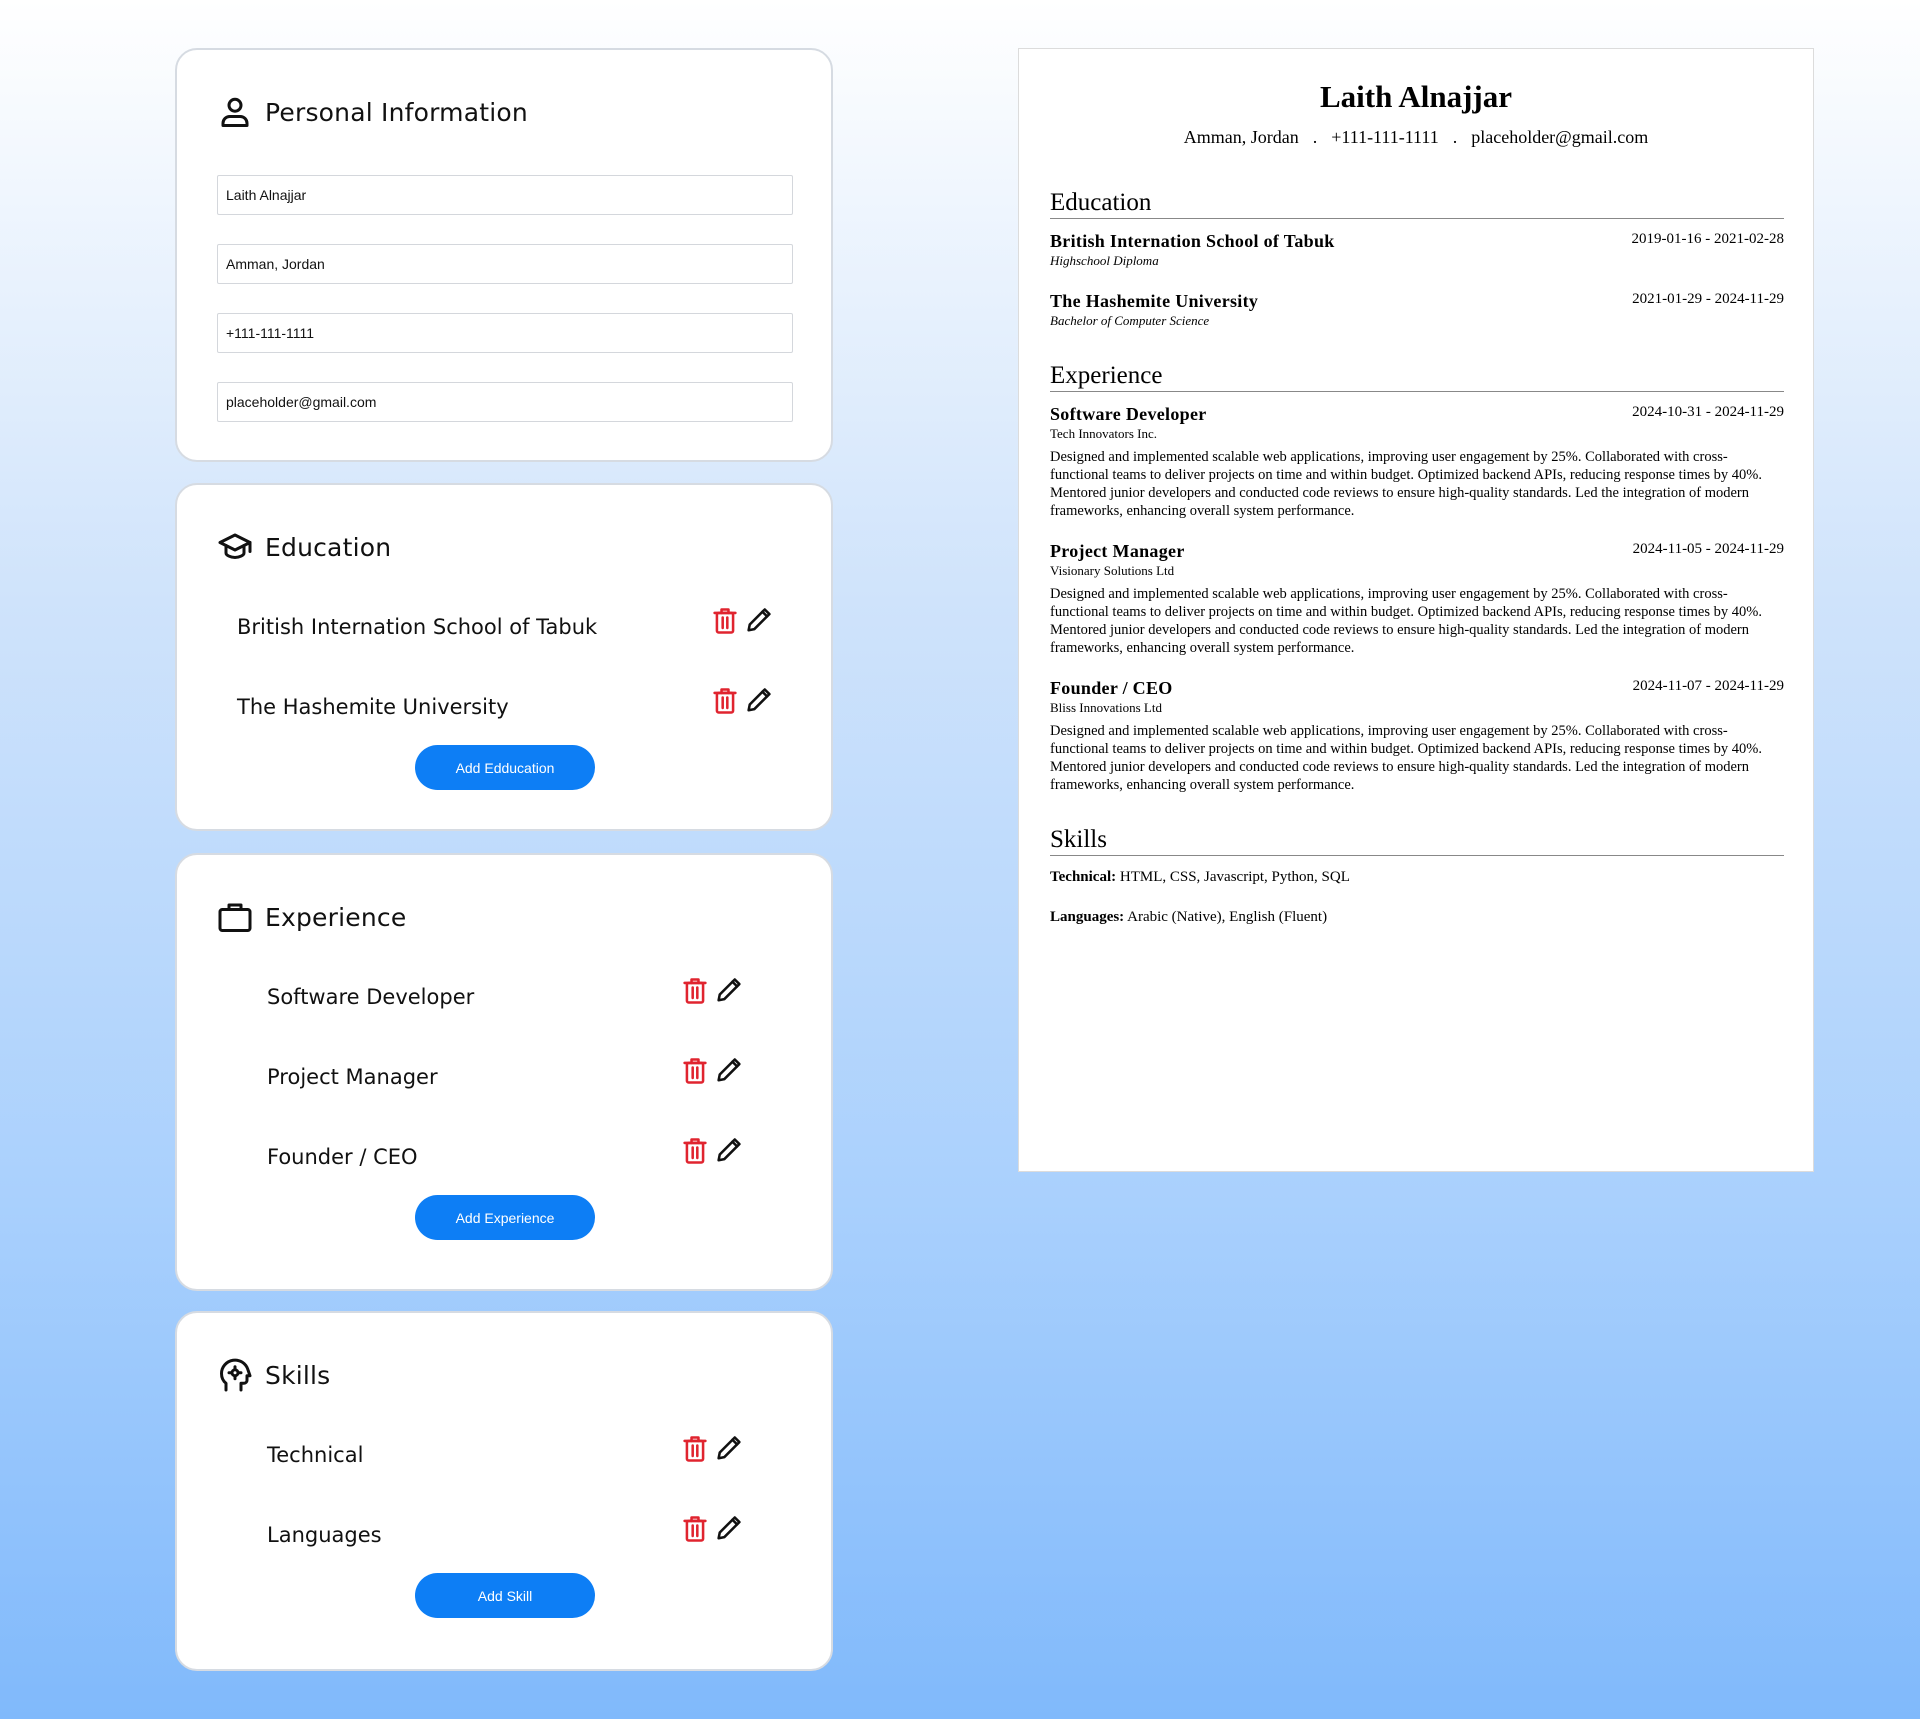 The height and width of the screenshot is (1719, 1920). What do you see at coordinates (504, 1491) in the screenshot?
I see `skills-card: Skills Technical Languages Add Skill` at bounding box center [504, 1491].